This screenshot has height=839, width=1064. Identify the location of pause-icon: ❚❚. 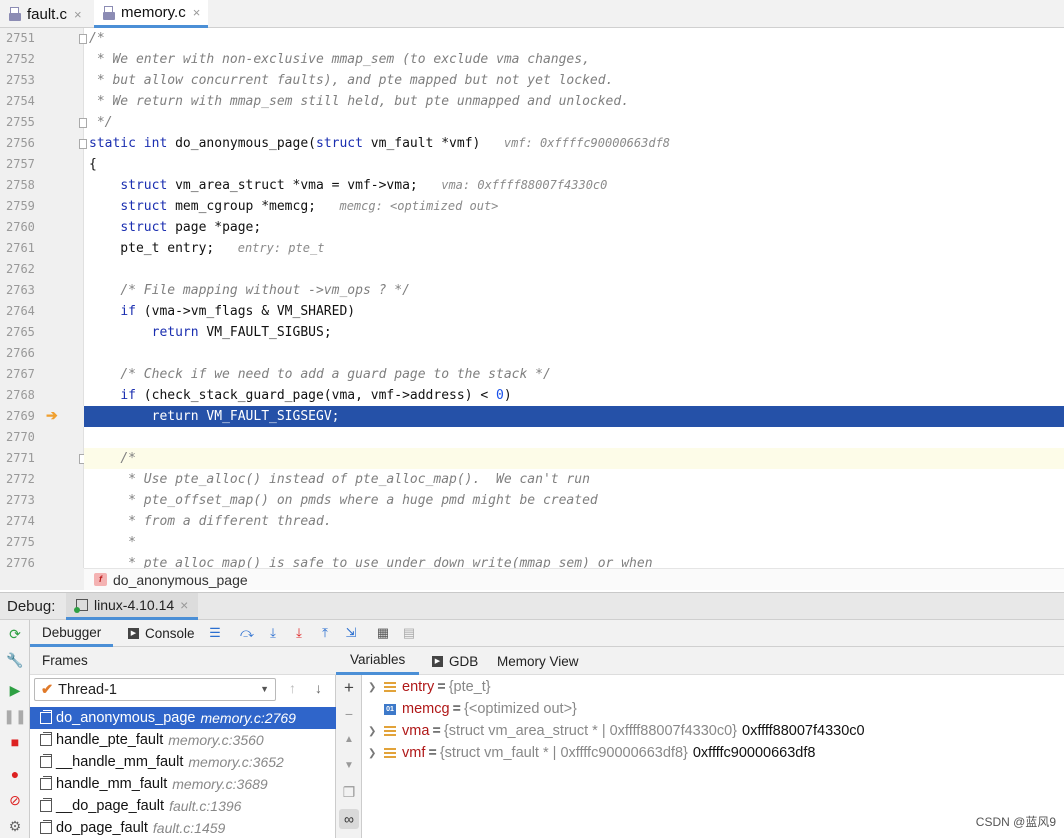
(15, 716).